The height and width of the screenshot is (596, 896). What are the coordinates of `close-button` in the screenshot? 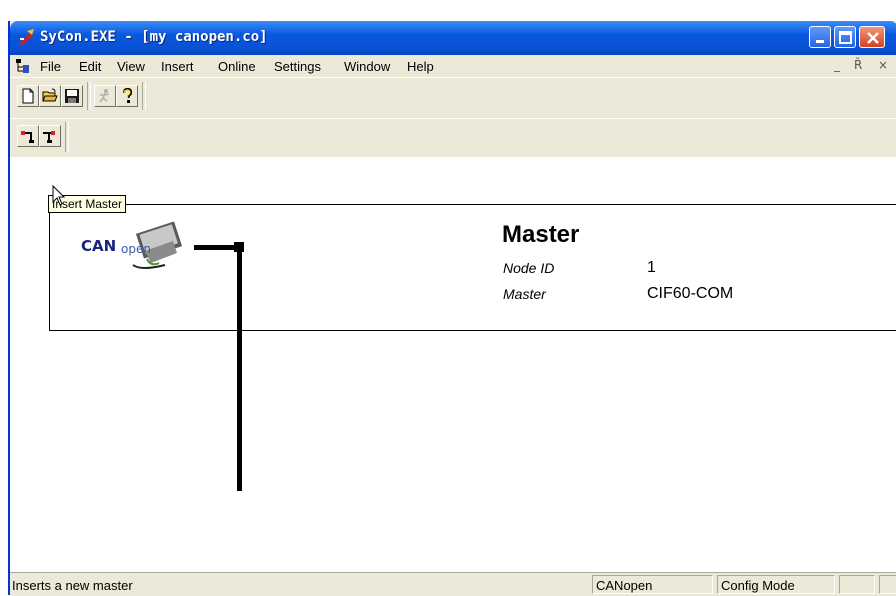 It's located at (872, 37).